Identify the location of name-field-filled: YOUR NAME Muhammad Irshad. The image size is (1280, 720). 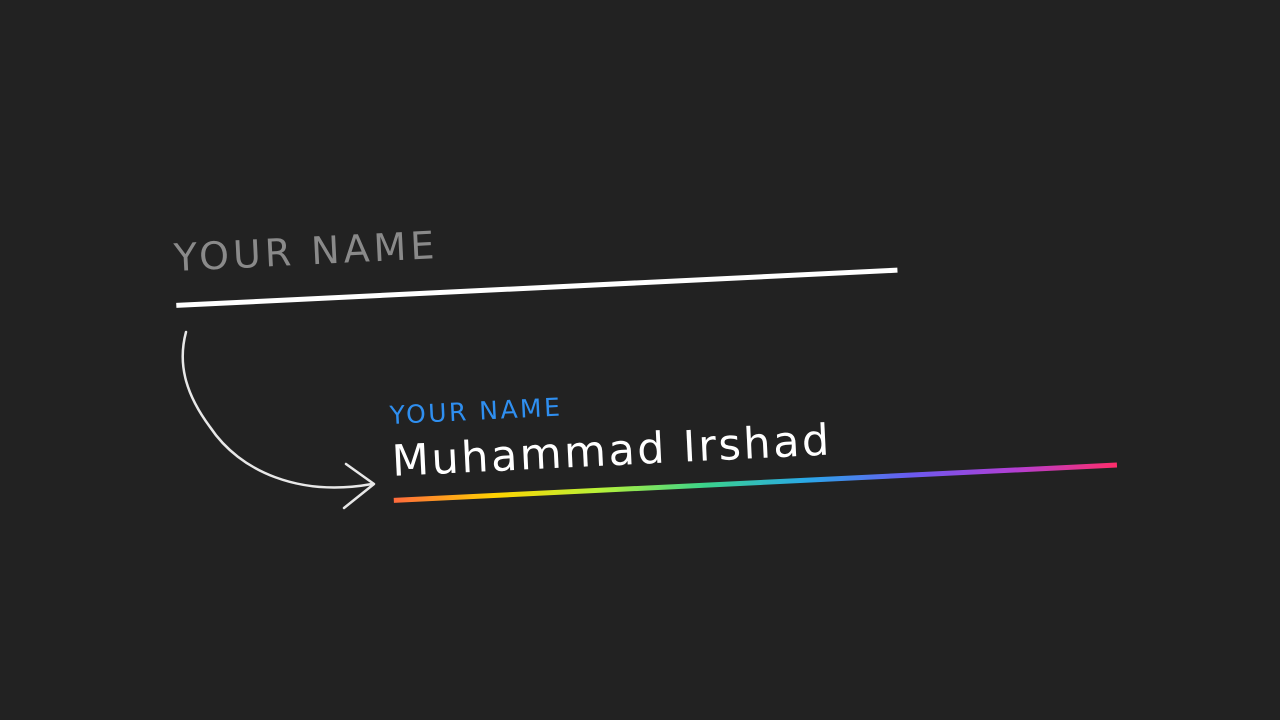
(753, 435).